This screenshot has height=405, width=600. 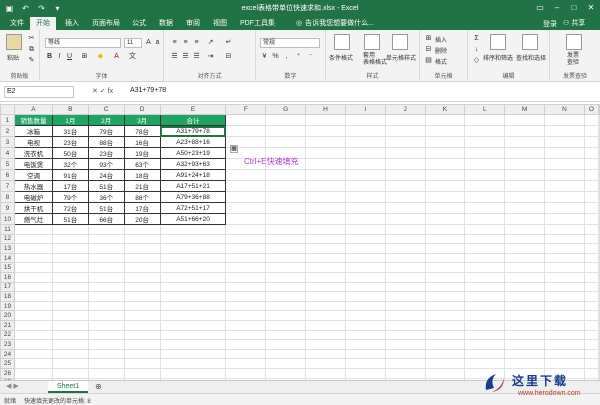 What do you see at coordinates (405, 296) in the screenshot?
I see `cell-j18` at bounding box center [405, 296].